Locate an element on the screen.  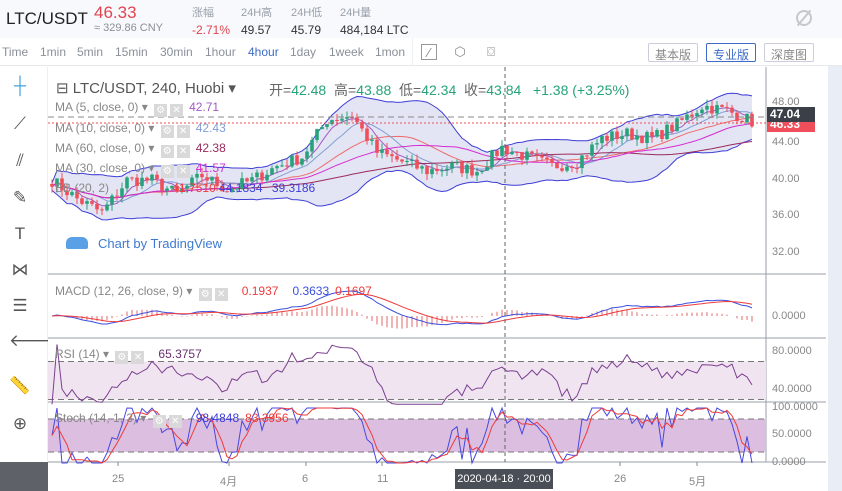
rsi-tick: 80.0000 is located at coordinates (792, 351).